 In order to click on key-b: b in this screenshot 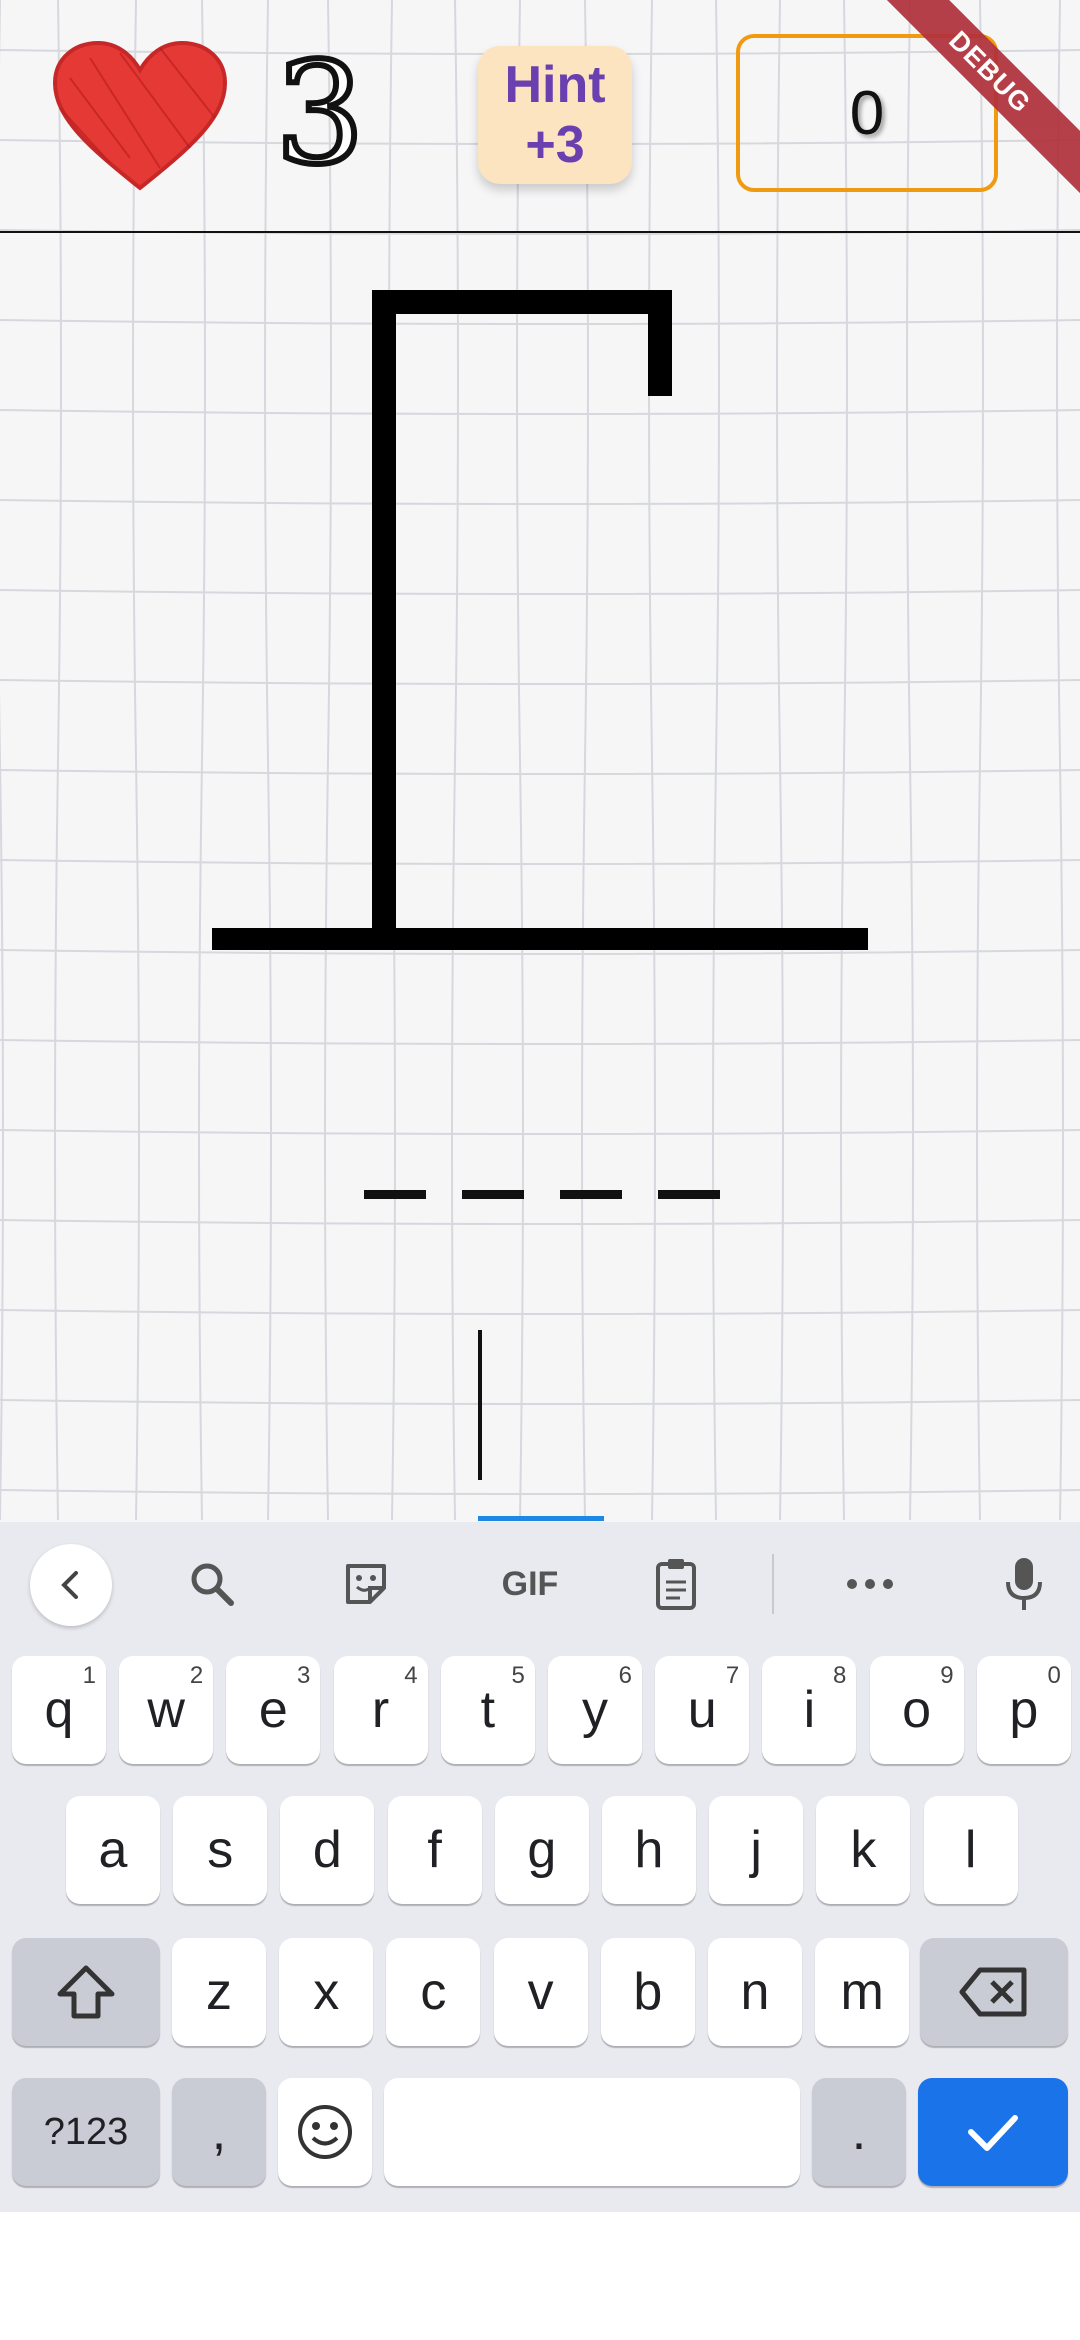, I will do `click(647, 1992)`.